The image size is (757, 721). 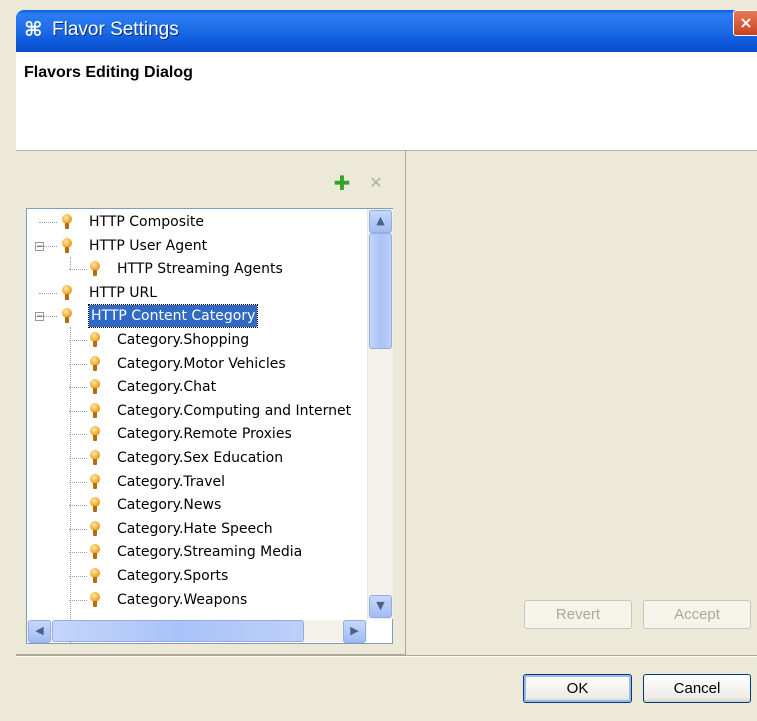 I want to click on vertical-scroll-thumb, so click(x=380, y=291).